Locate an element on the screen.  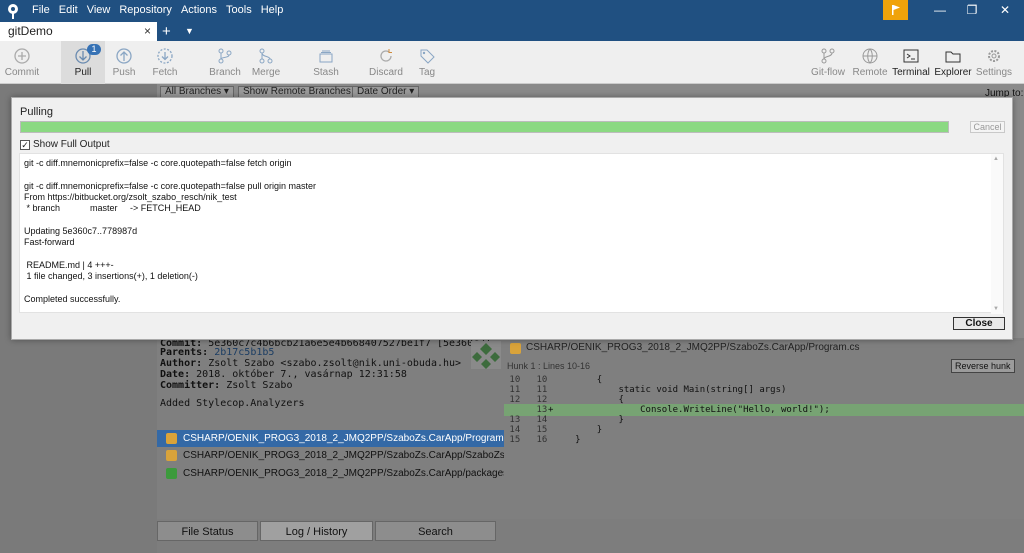
branch-label: Branch is located at coordinates (225, 72).